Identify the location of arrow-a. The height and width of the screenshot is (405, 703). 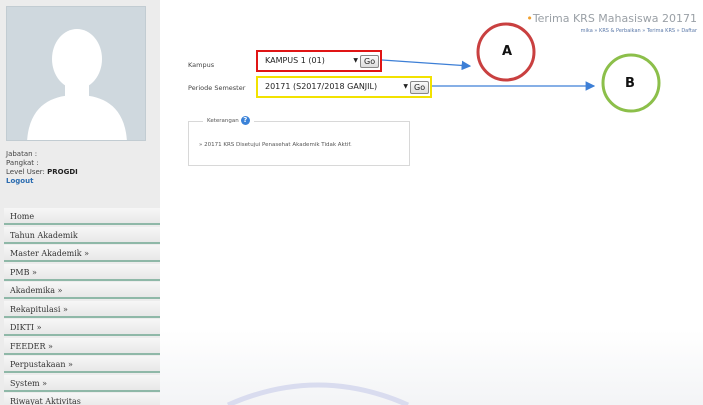
(426, 65).